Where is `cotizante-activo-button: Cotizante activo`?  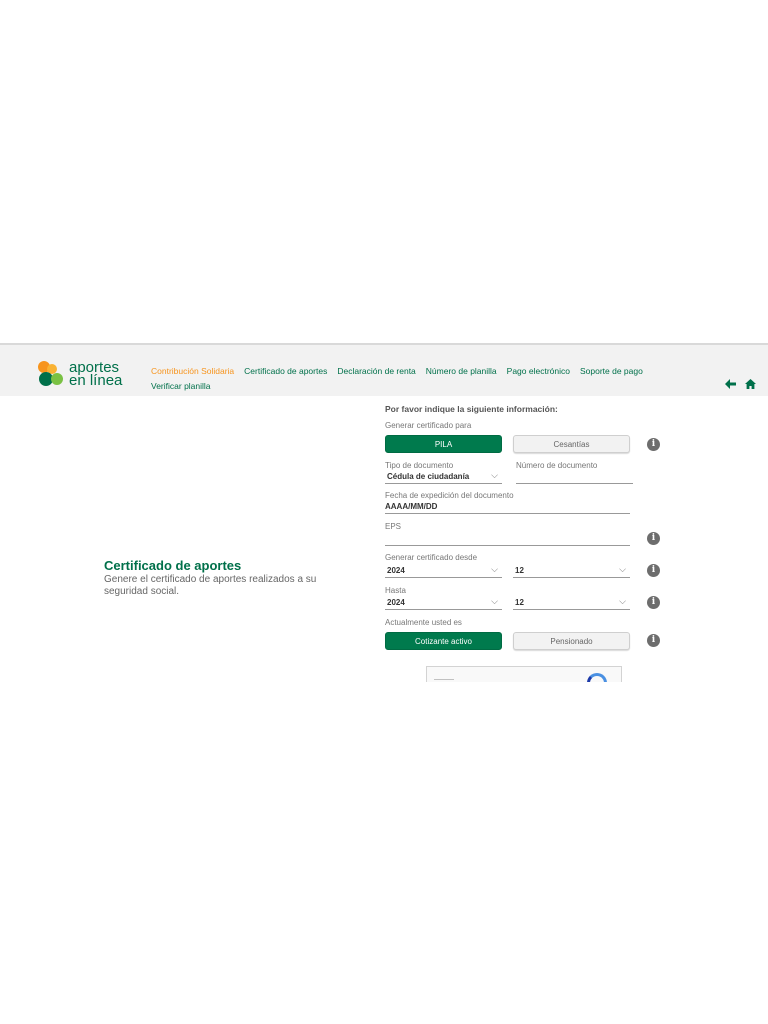 cotizante-activo-button: Cotizante activo is located at coordinates (443, 641).